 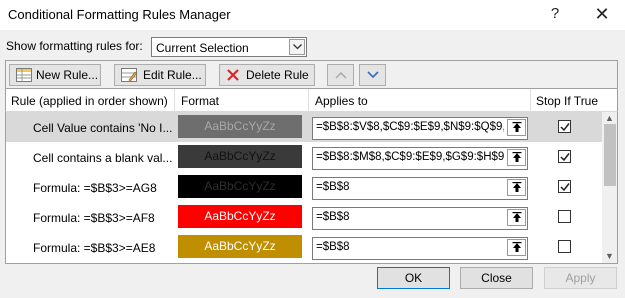 I want to click on help-icon: ?, so click(x=555, y=14).